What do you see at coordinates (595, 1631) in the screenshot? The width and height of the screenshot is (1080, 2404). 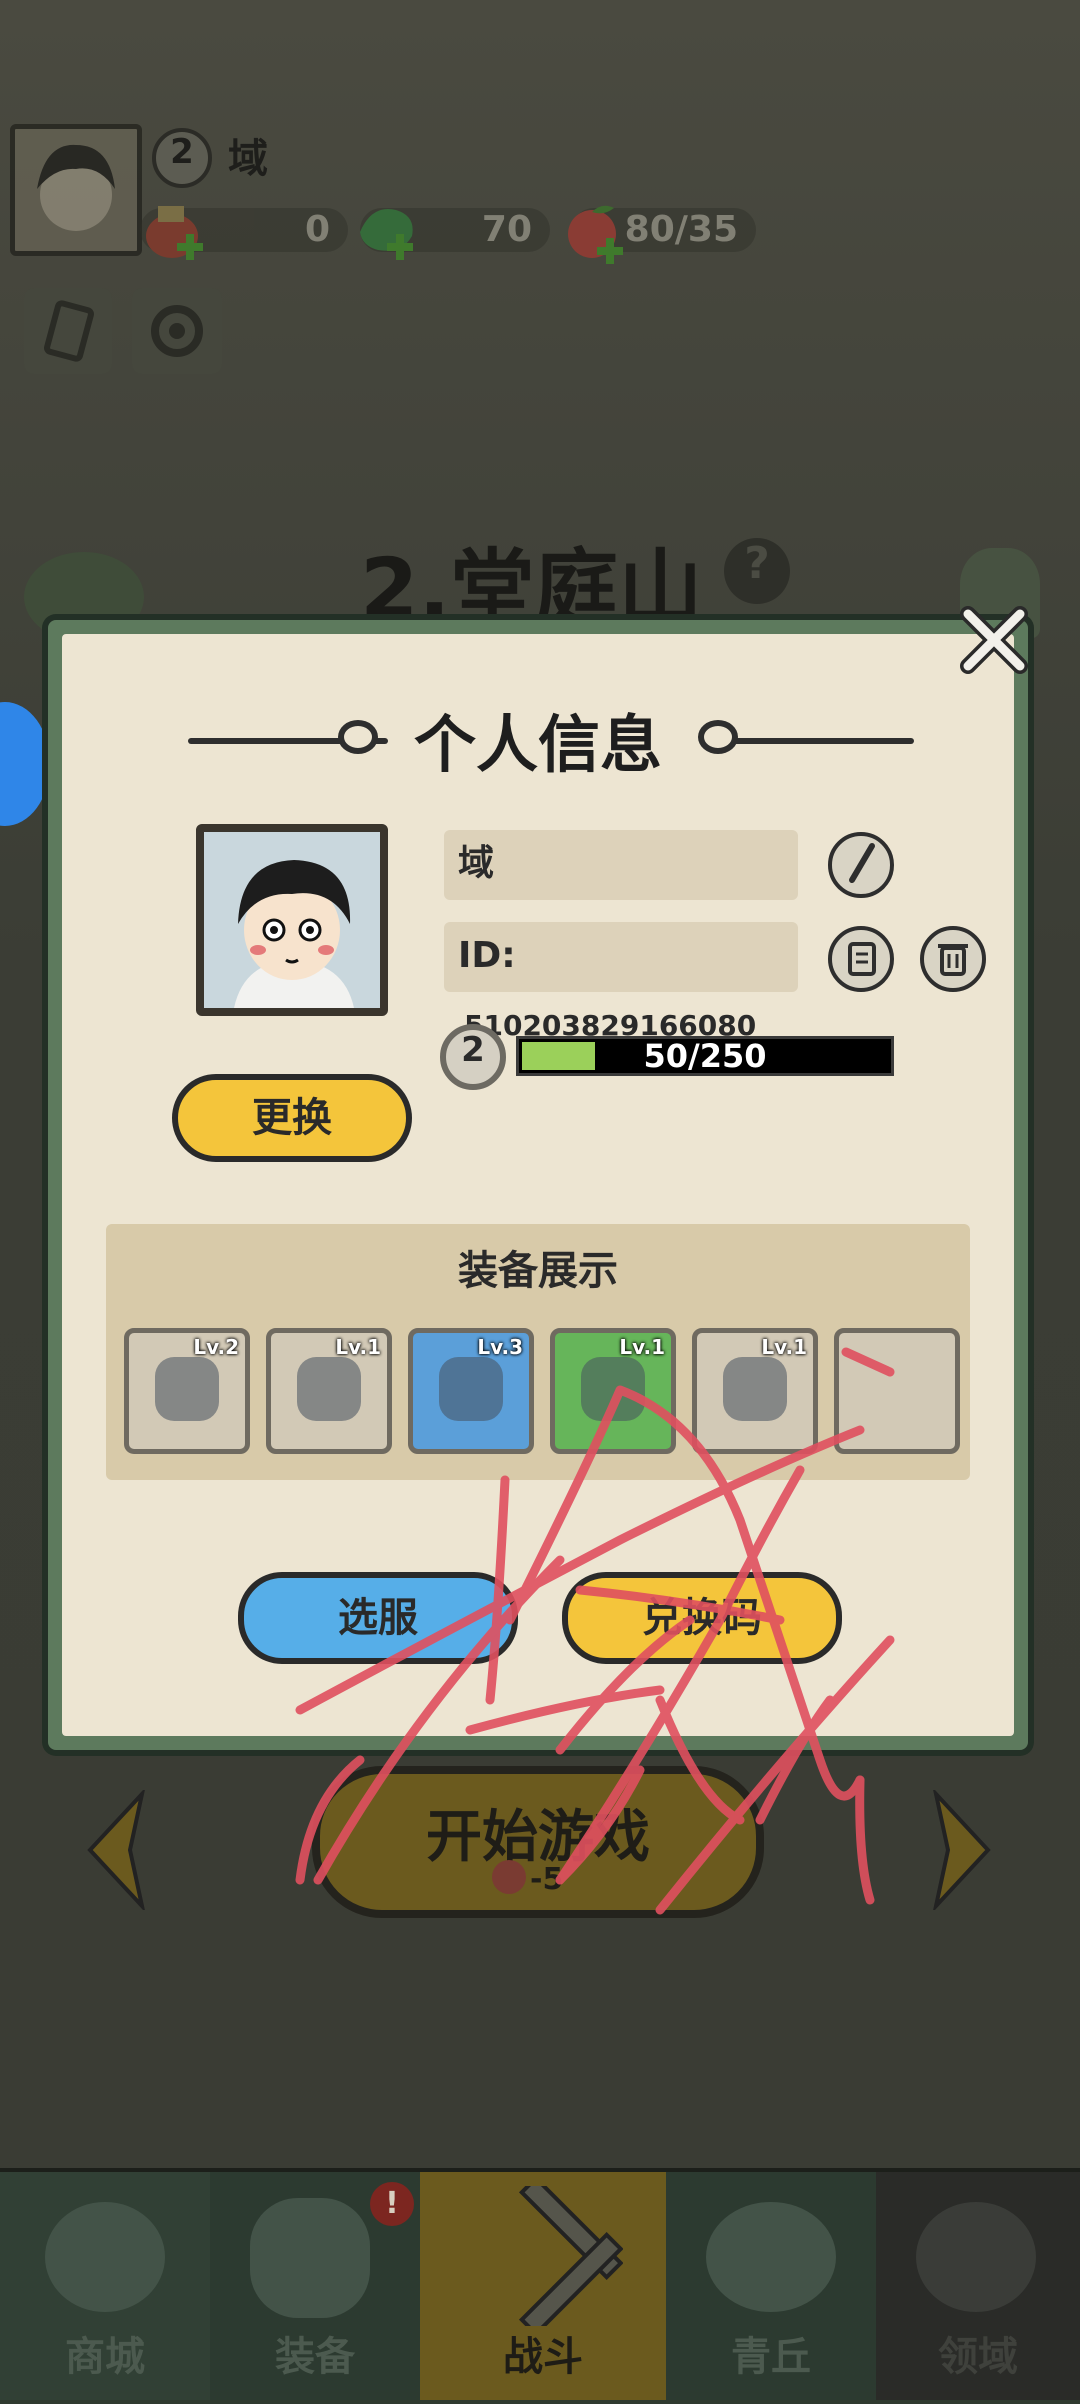 I see `handwritten-scribble` at bounding box center [595, 1631].